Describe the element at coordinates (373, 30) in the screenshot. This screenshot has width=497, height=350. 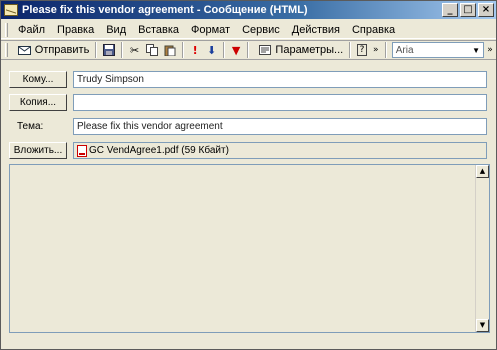
I see `menu-help: Справка` at that location.